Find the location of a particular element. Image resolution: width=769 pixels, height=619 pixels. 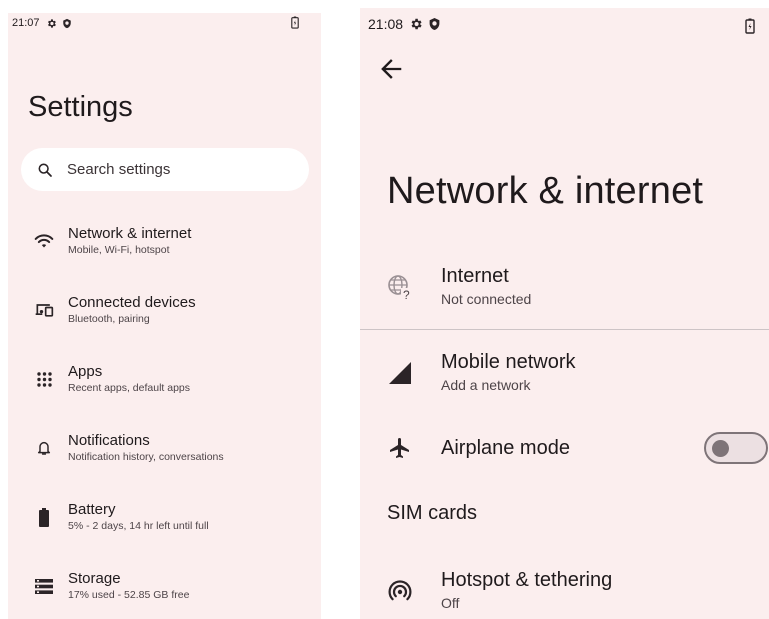

item-subtitle: 5% - 2 days, 14 hr left until full is located at coordinates (138, 526).